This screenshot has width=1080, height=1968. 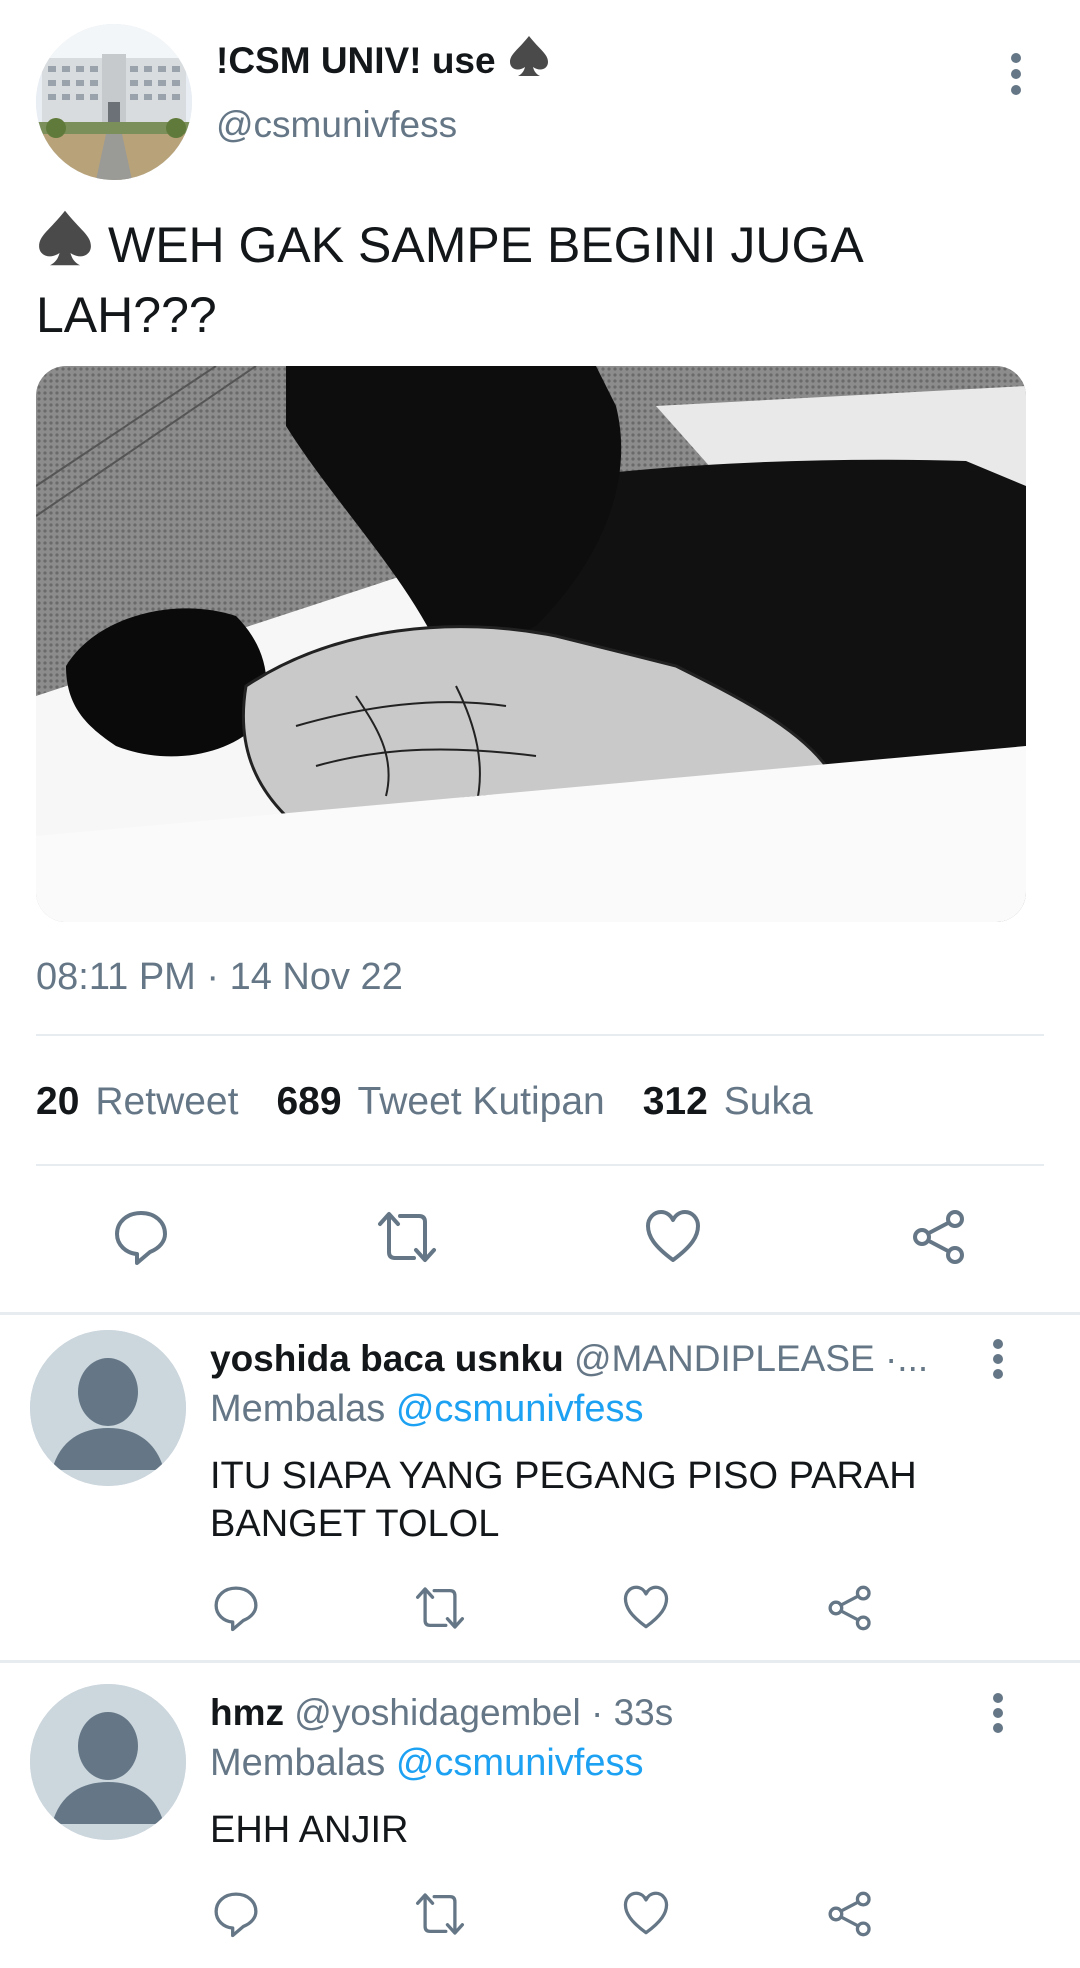 I want to click on user-handle: @csmunivfess, so click(x=336, y=125).